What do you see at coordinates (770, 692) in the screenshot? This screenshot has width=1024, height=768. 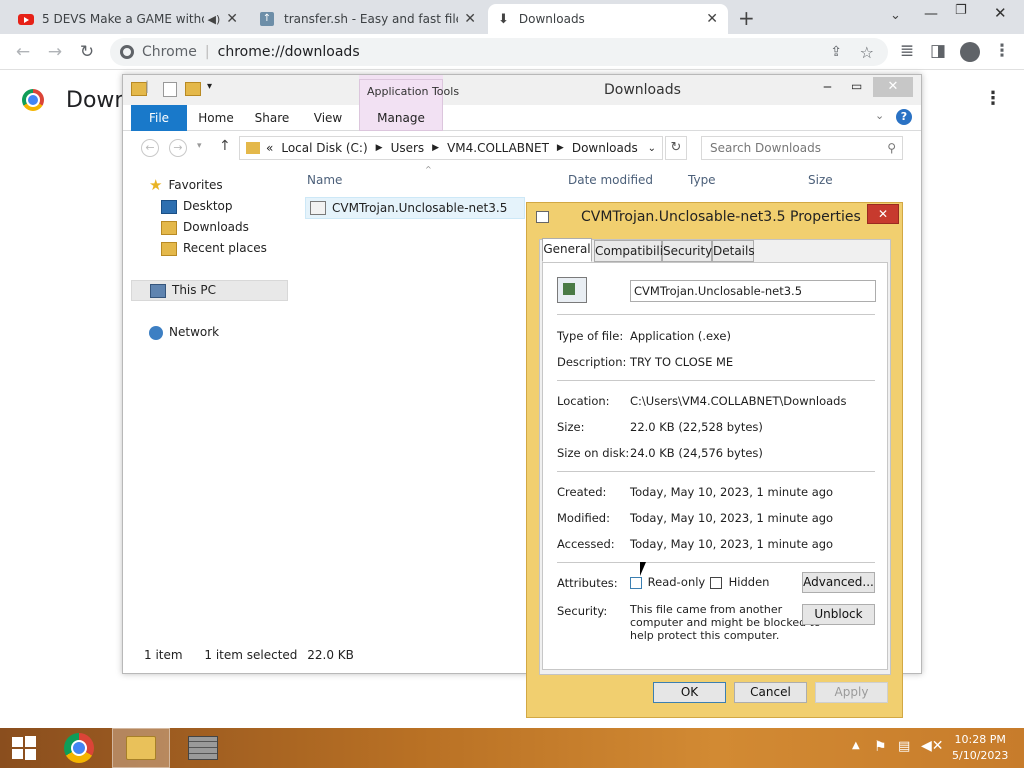 I see `cancel-button: Cancel` at bounding box center [770, 692].